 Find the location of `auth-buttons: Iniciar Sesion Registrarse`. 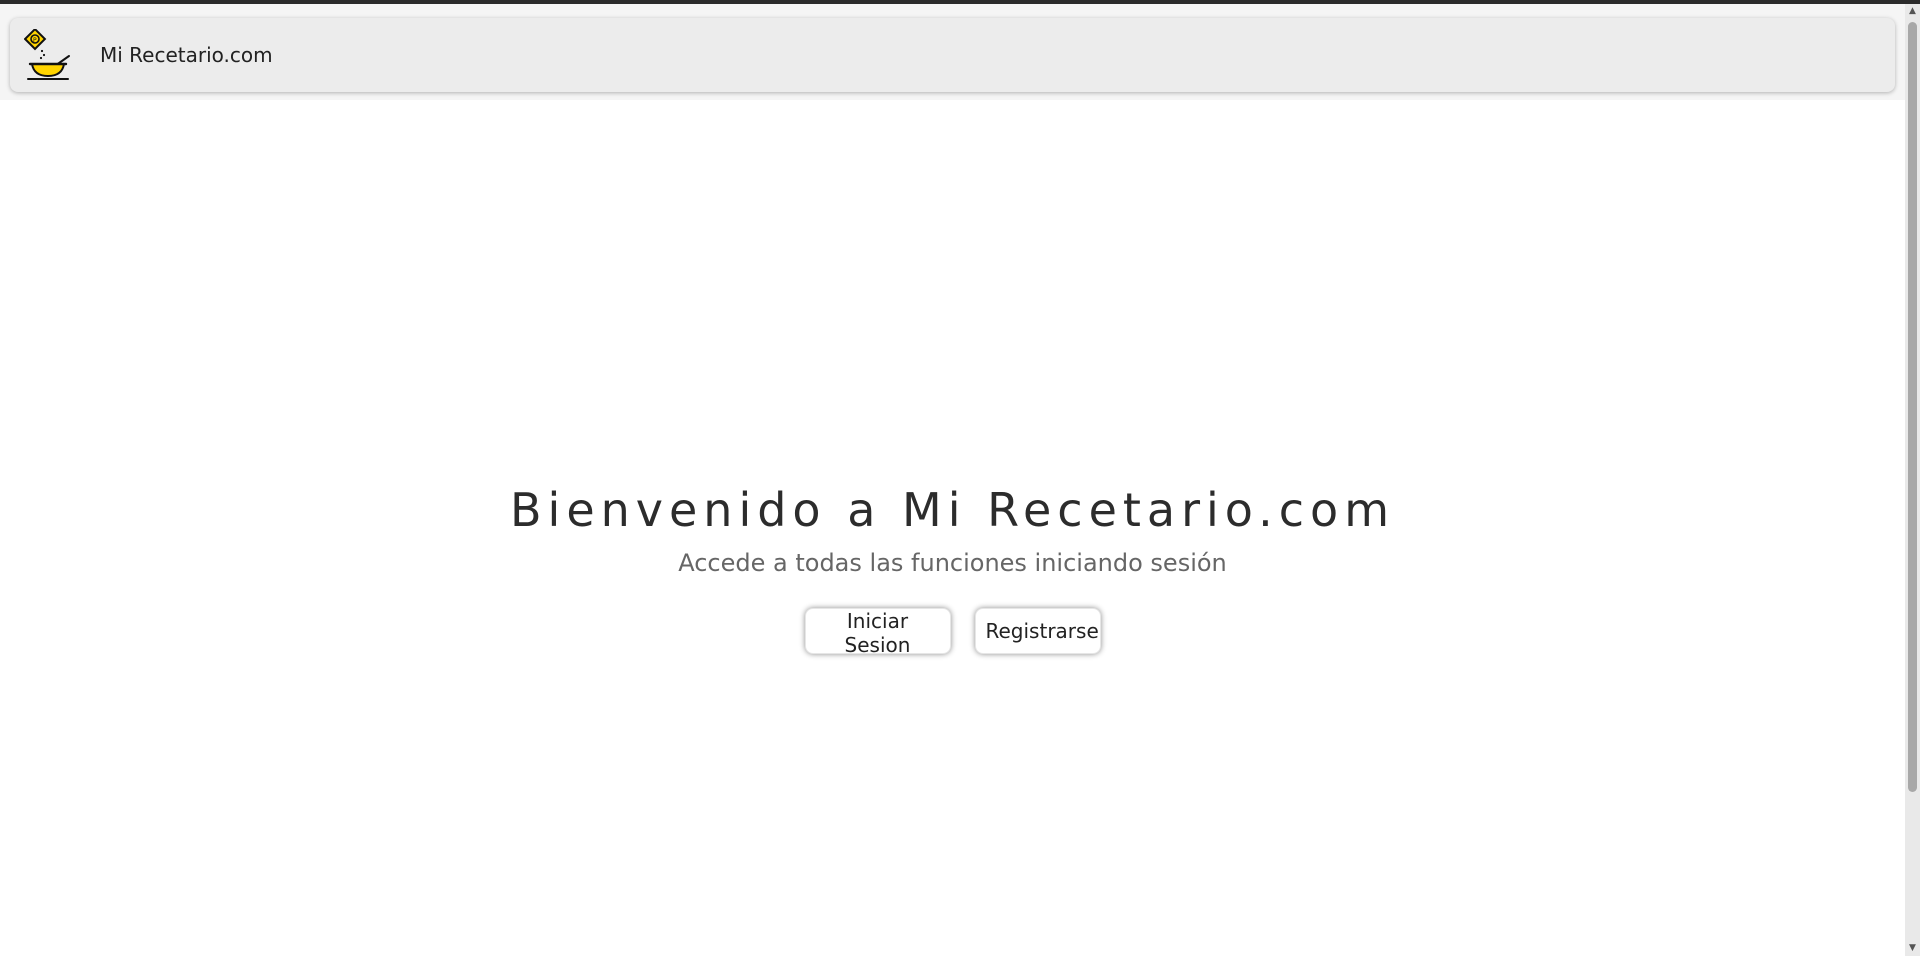

auth-buttons: Iniciar Sesion Registrarse is located at coordinates (952, 632).